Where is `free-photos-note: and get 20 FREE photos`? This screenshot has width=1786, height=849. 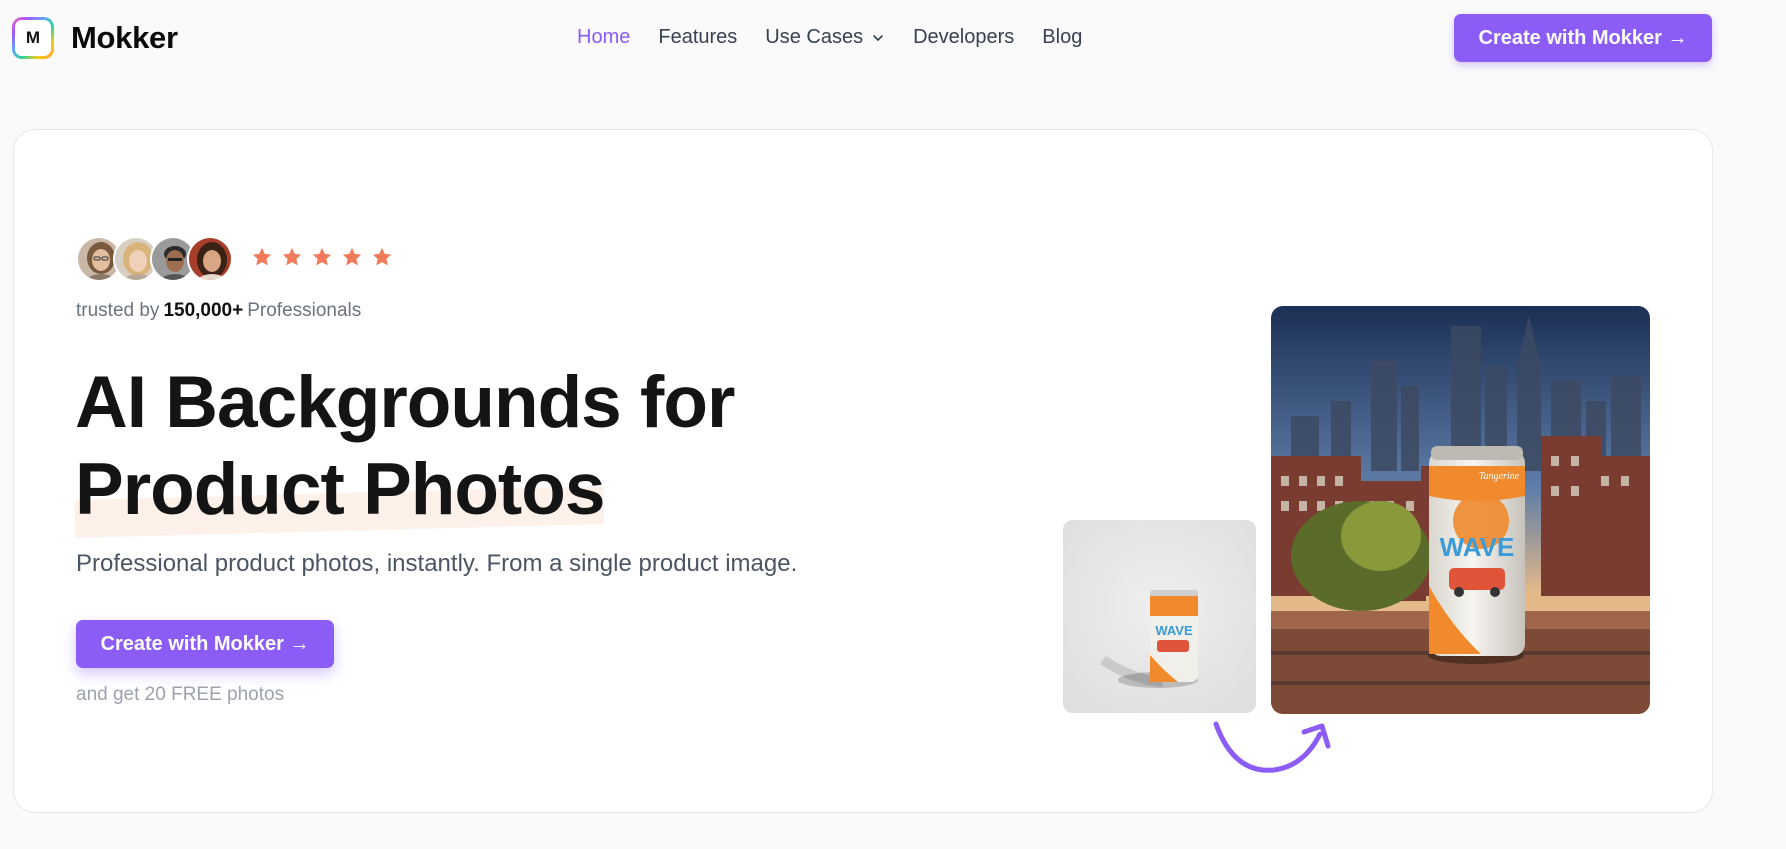 free-photos-note: and get 20 FREE photos is located at coordinates (180, 694).